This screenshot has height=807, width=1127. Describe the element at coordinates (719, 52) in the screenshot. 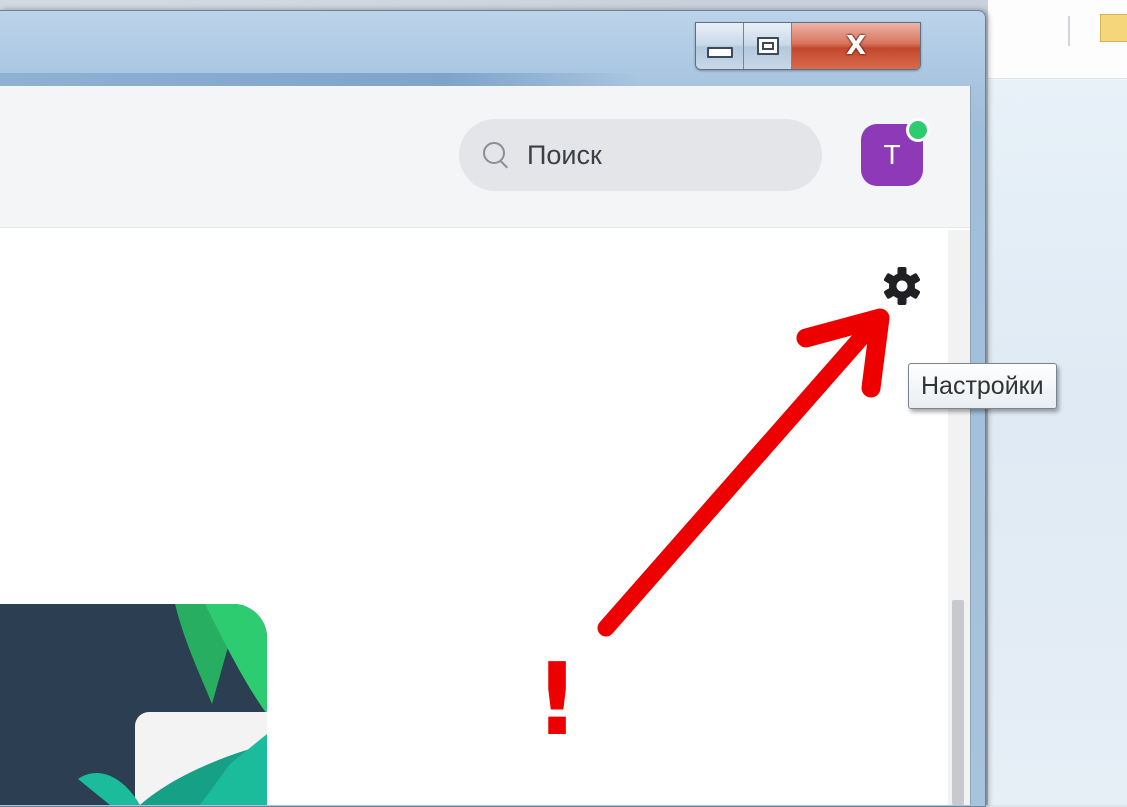

I see `minimize-icon` at that location.